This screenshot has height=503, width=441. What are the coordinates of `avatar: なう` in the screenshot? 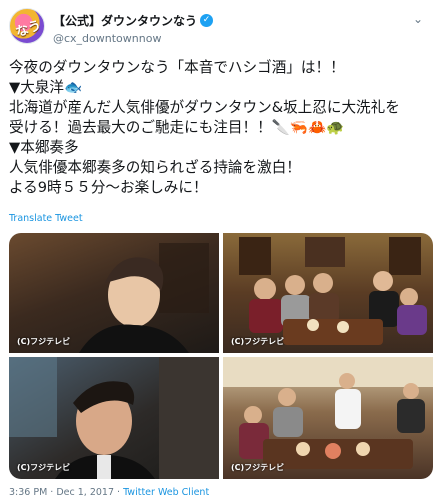 It's located at (27, 26).